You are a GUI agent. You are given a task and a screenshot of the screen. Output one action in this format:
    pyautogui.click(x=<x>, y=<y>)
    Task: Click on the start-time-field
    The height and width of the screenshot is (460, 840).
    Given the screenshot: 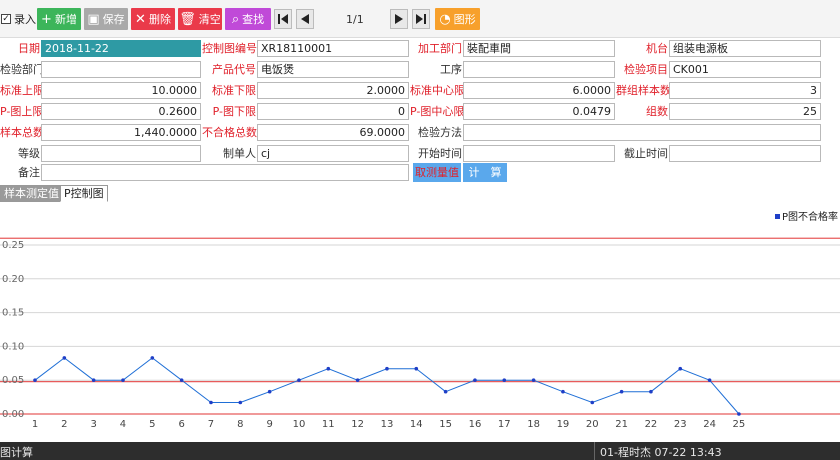 What is the action you would take?
    pyautogui.click(x=539, y=153)
    